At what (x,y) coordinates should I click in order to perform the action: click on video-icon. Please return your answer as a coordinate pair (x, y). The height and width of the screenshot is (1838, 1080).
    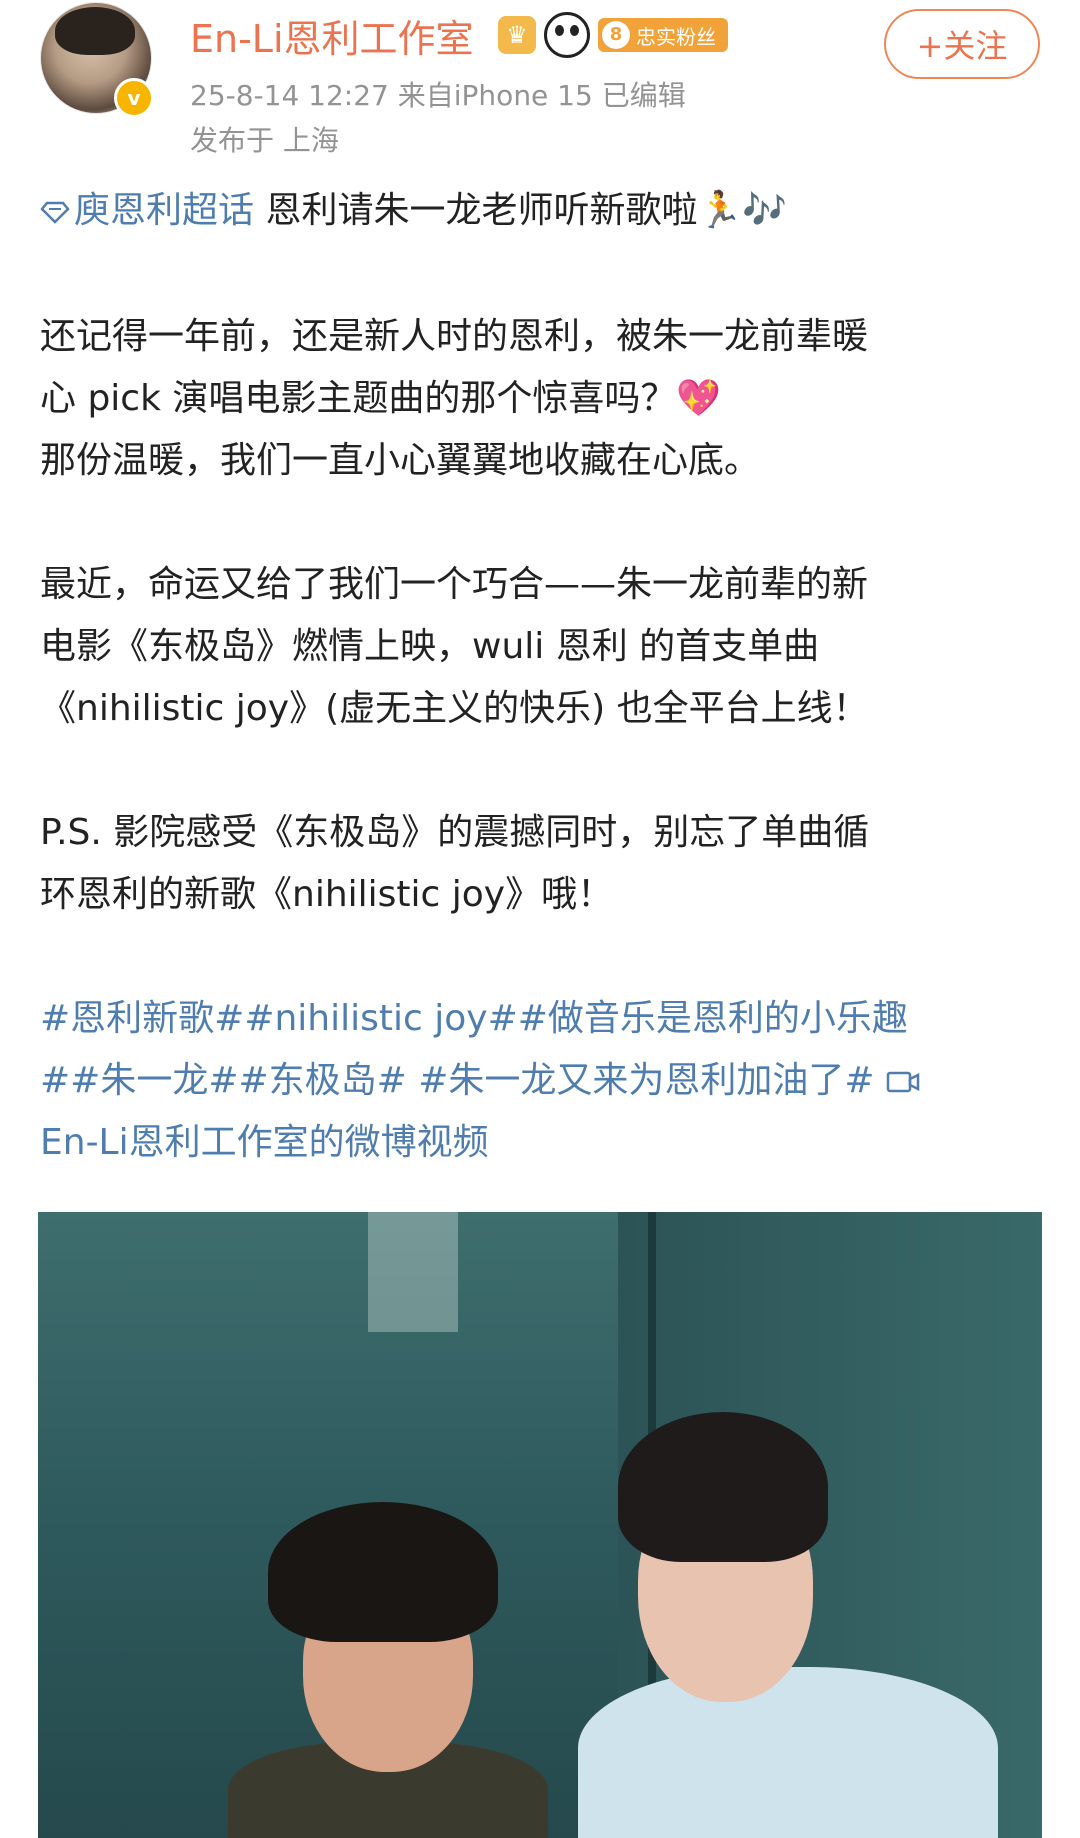
    Looking at the image, I should click on (903, 1082).